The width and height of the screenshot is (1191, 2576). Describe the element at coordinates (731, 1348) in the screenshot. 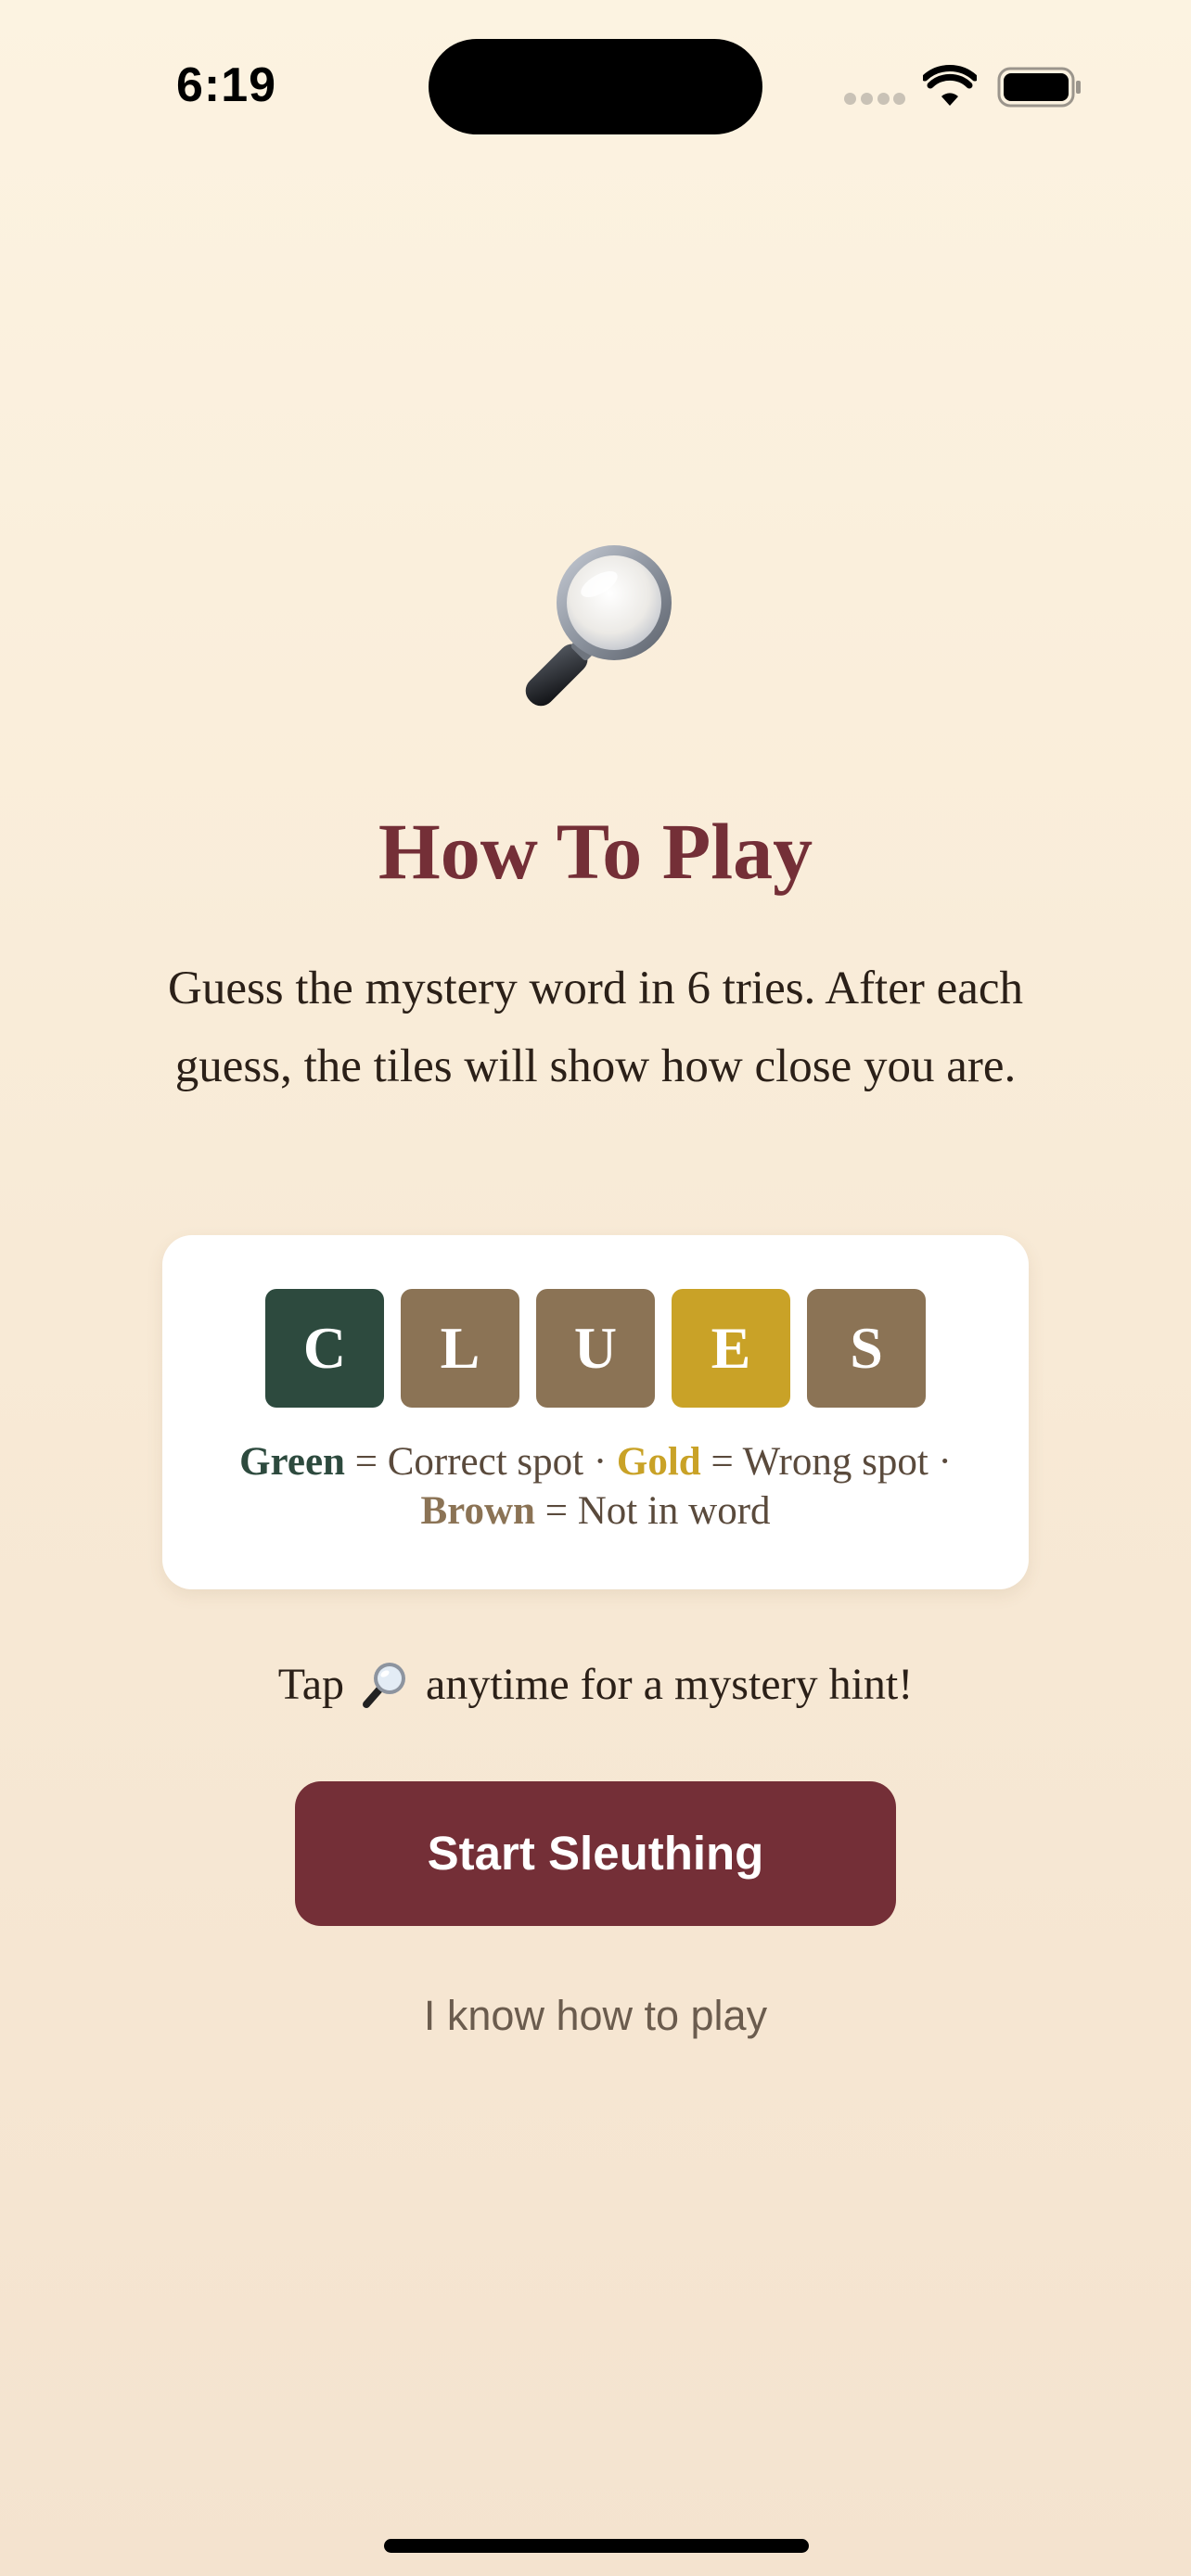

I see `tile-present: E` at that location.